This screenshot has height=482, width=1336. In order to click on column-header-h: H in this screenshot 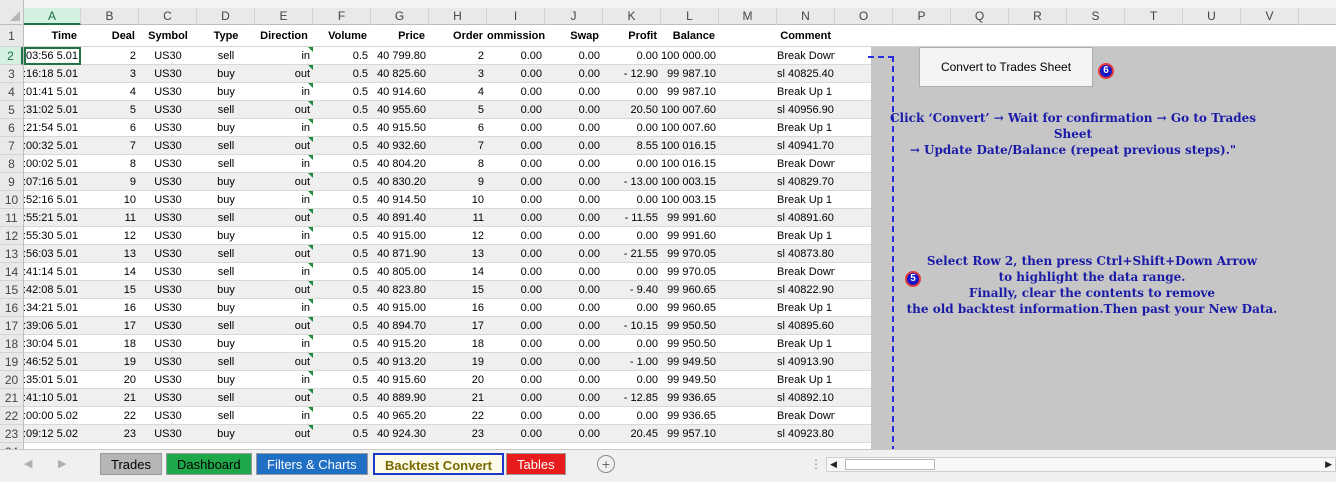, I will do `click(458, 16)`.